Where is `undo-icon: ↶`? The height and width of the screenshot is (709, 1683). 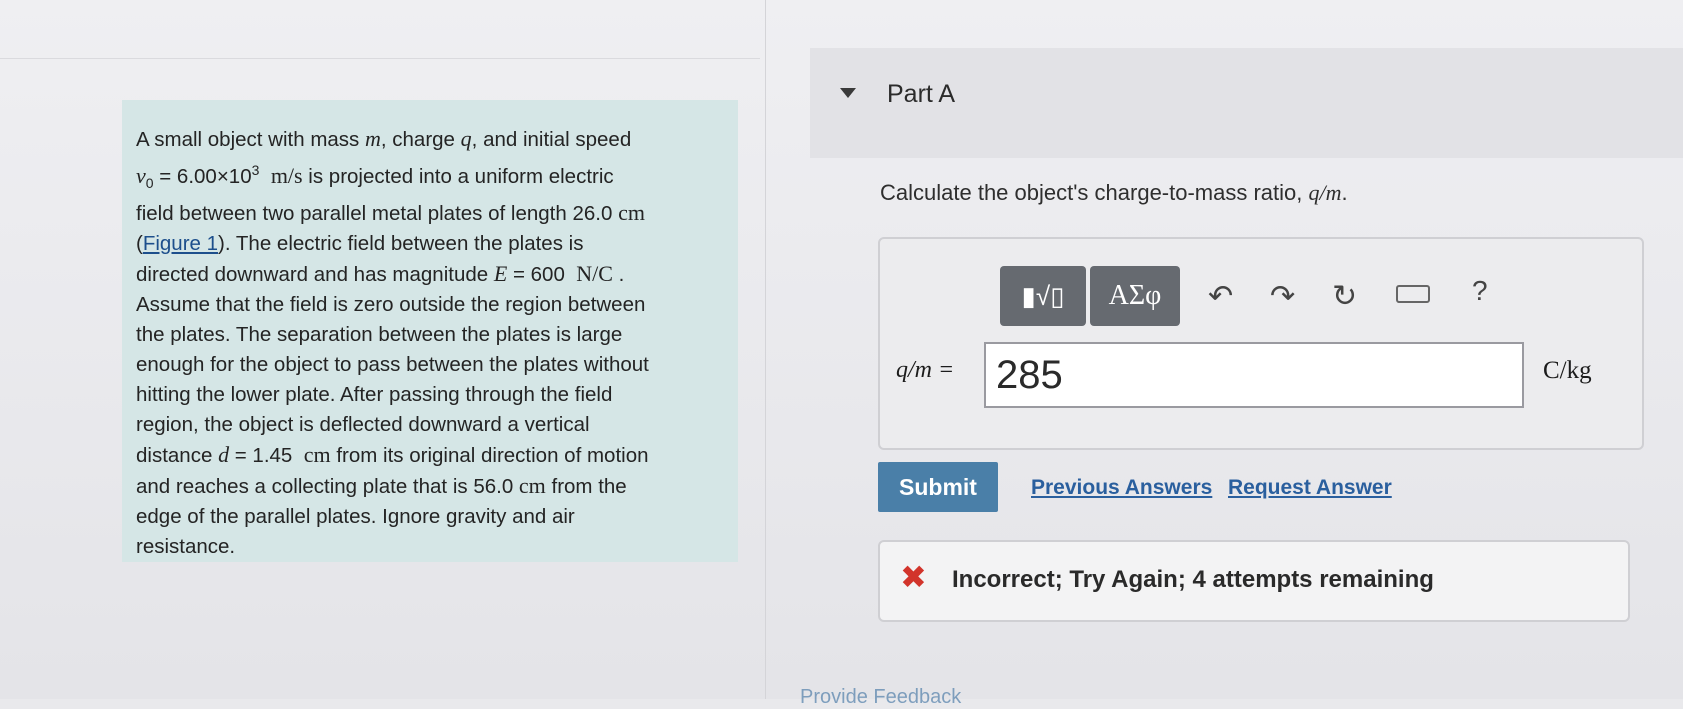 undo-icon: ↶ is located at coordinates (1220, 296).